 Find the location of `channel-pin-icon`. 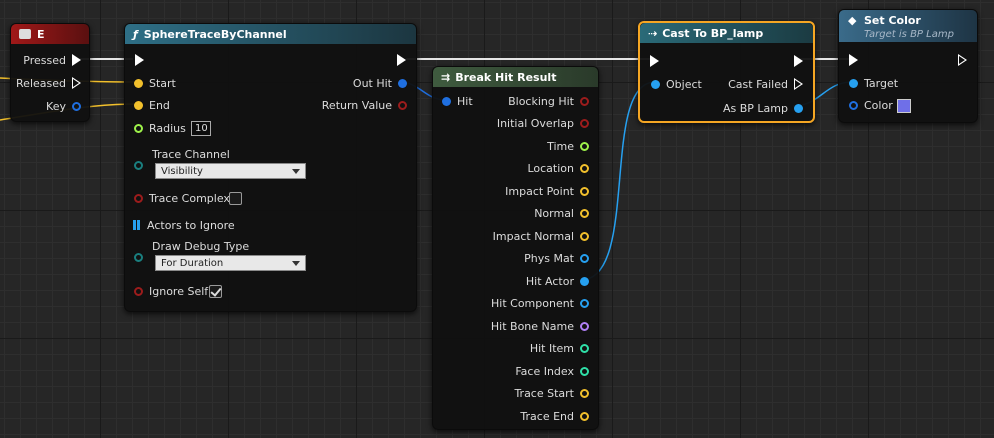

channel-pin-icon is located at coordinates (138, 165).